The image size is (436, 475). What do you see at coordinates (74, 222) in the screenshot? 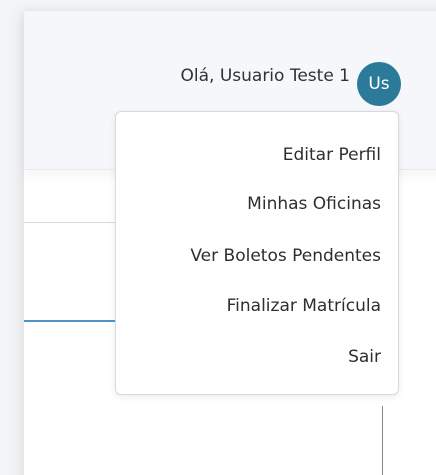
I see `content-divider` at bounding box center [74, 222].